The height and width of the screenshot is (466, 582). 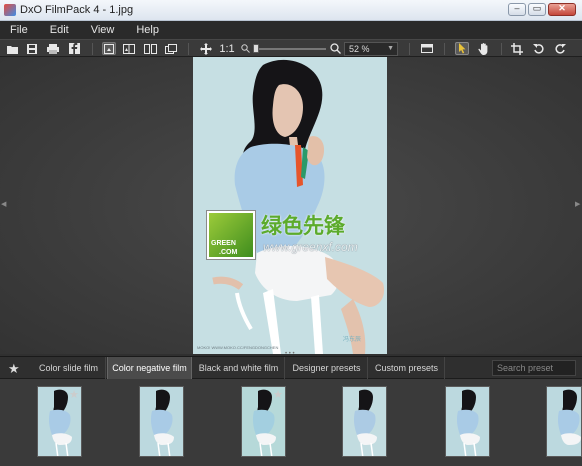 I want to click on compare-original-button, so click(x=171, y=48).